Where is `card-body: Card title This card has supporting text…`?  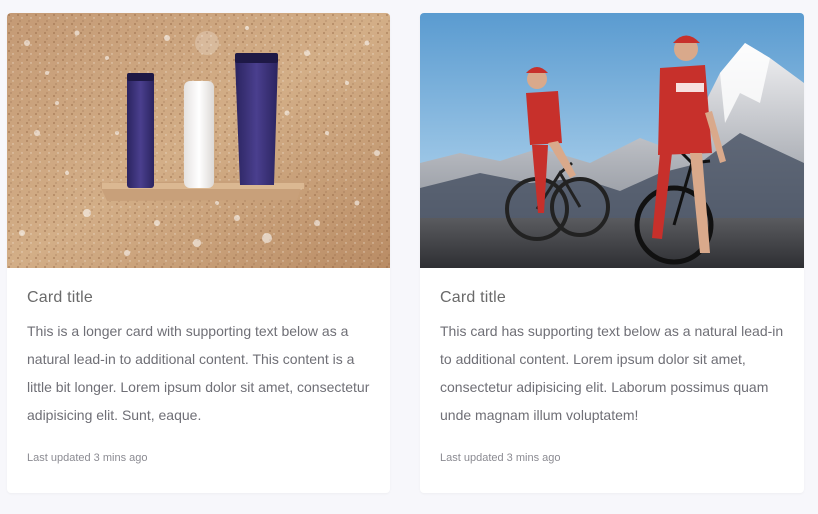
card-body: Card title This card has supporting text… is located at coordinates (612, 348).